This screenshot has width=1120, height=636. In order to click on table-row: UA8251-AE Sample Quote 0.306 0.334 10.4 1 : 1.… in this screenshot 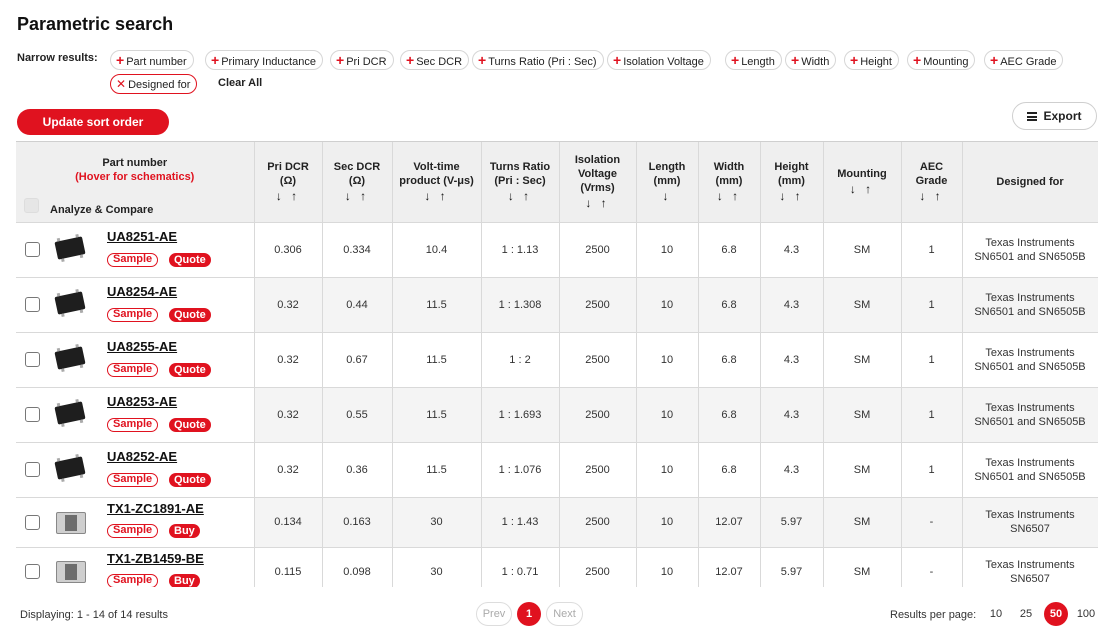, I will do `click(557, 250)`.